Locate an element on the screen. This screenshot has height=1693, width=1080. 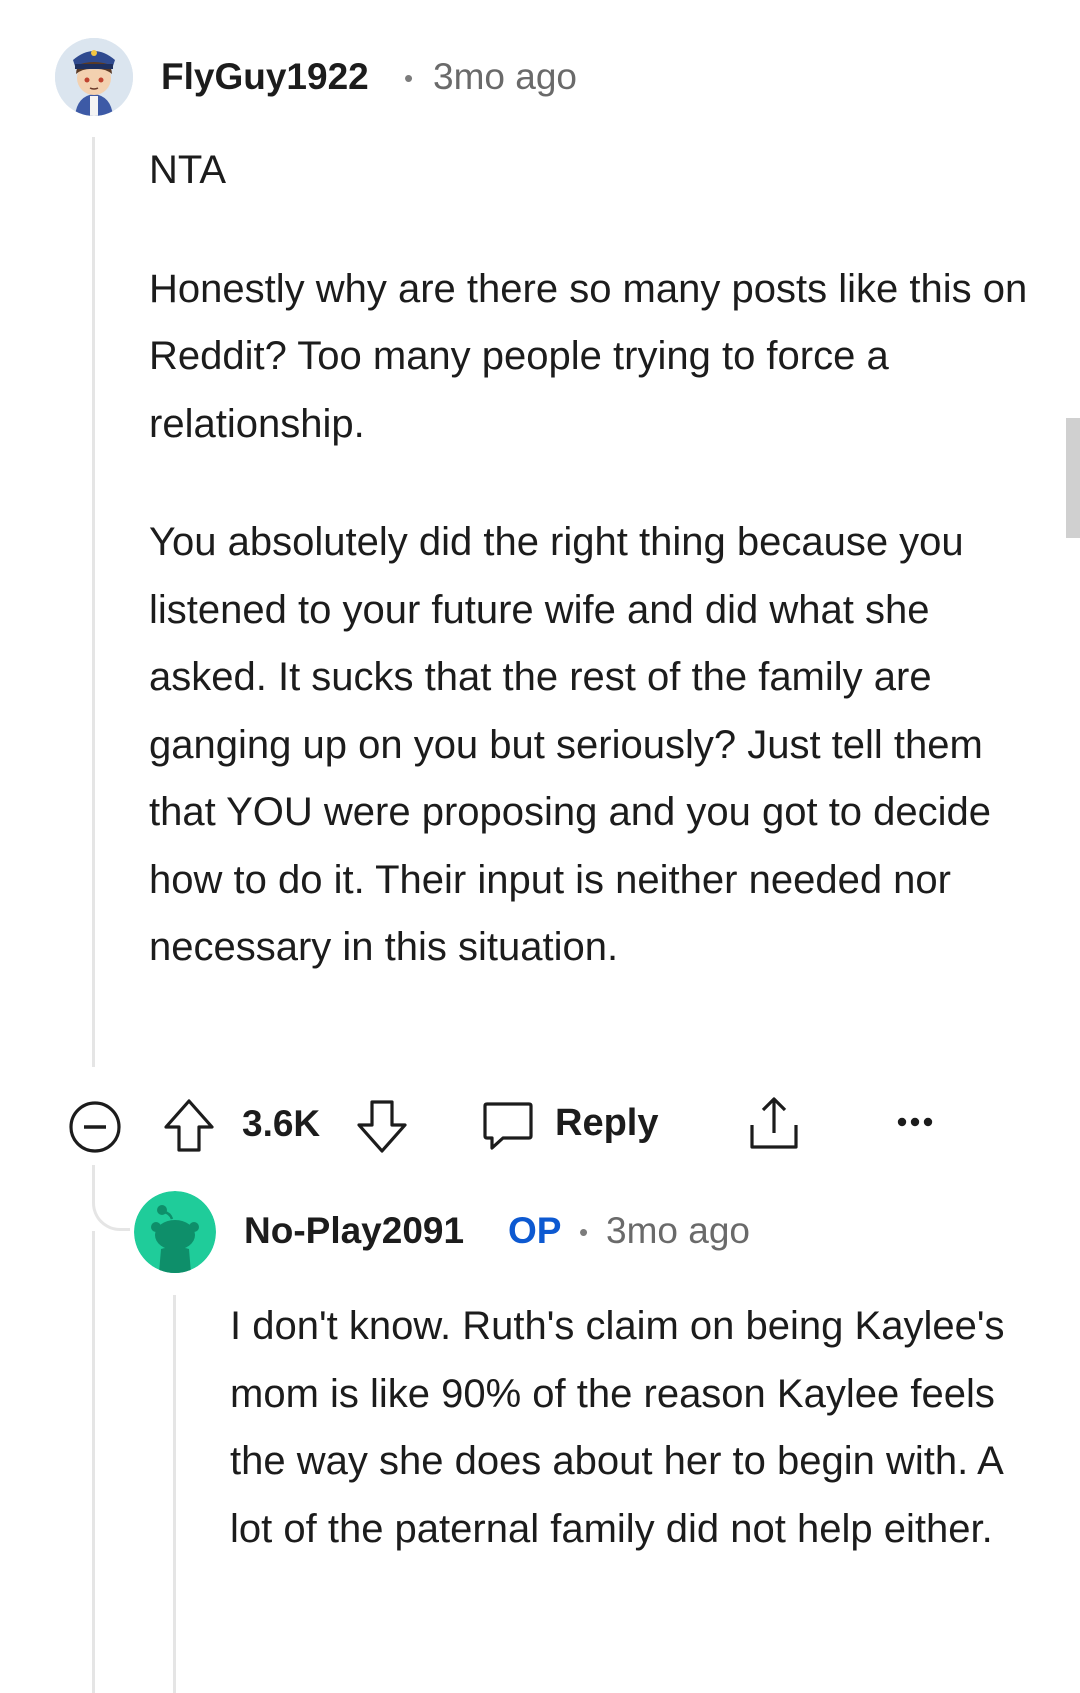
snoo-default-avatar-icon is located at coordinates (175, 1232).